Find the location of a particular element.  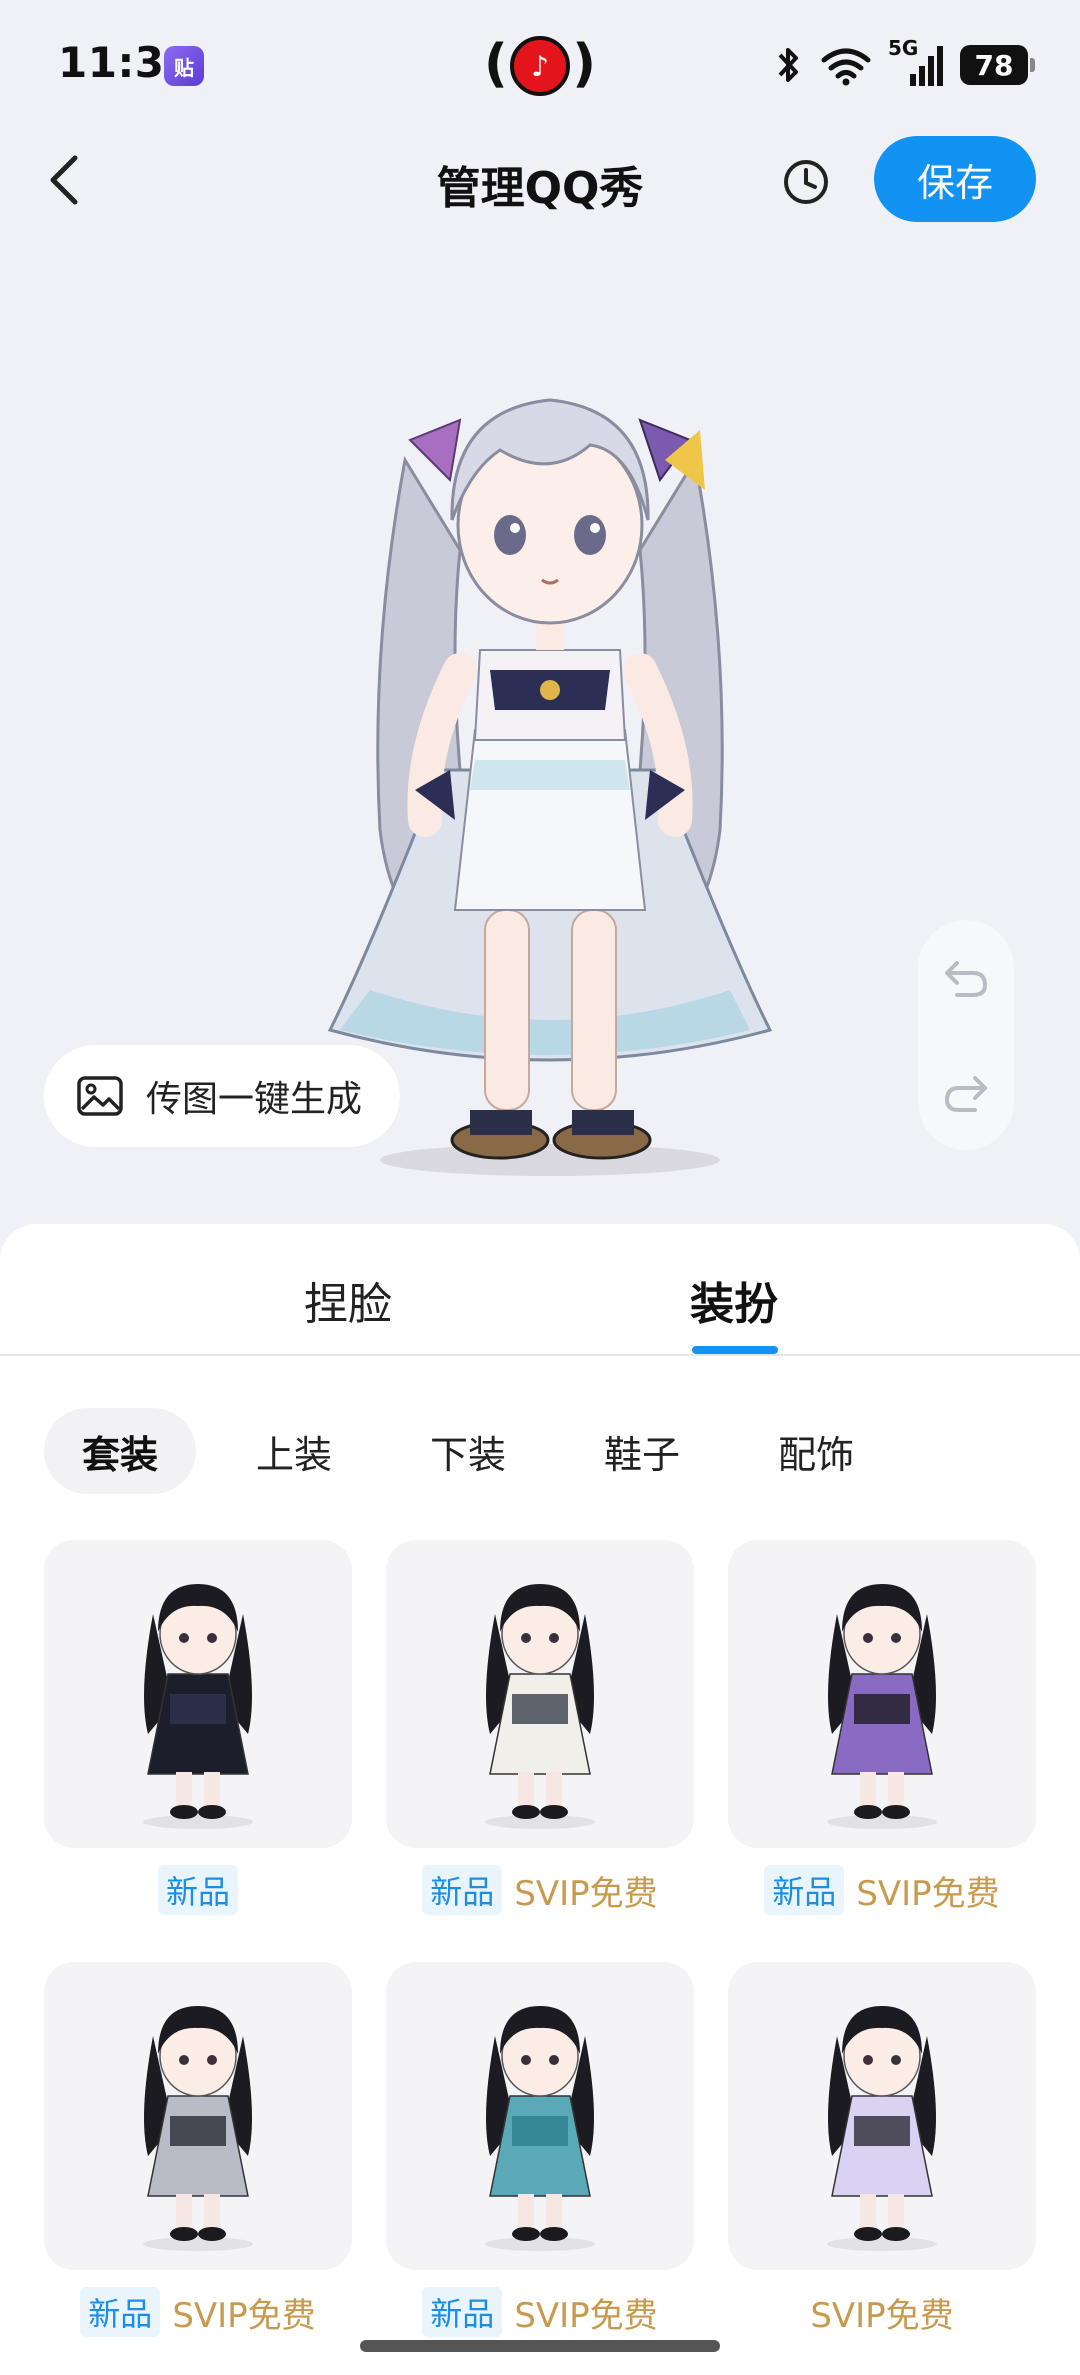

island-bracket-left: ( is located at coordinates (496, 64).